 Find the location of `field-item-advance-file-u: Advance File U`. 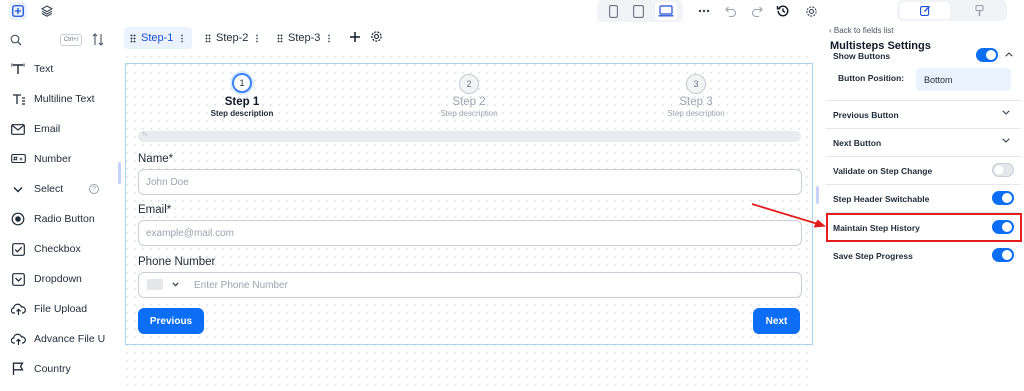

field-item-advance-file-u: Advance File U is located at coordinates (59, 339).